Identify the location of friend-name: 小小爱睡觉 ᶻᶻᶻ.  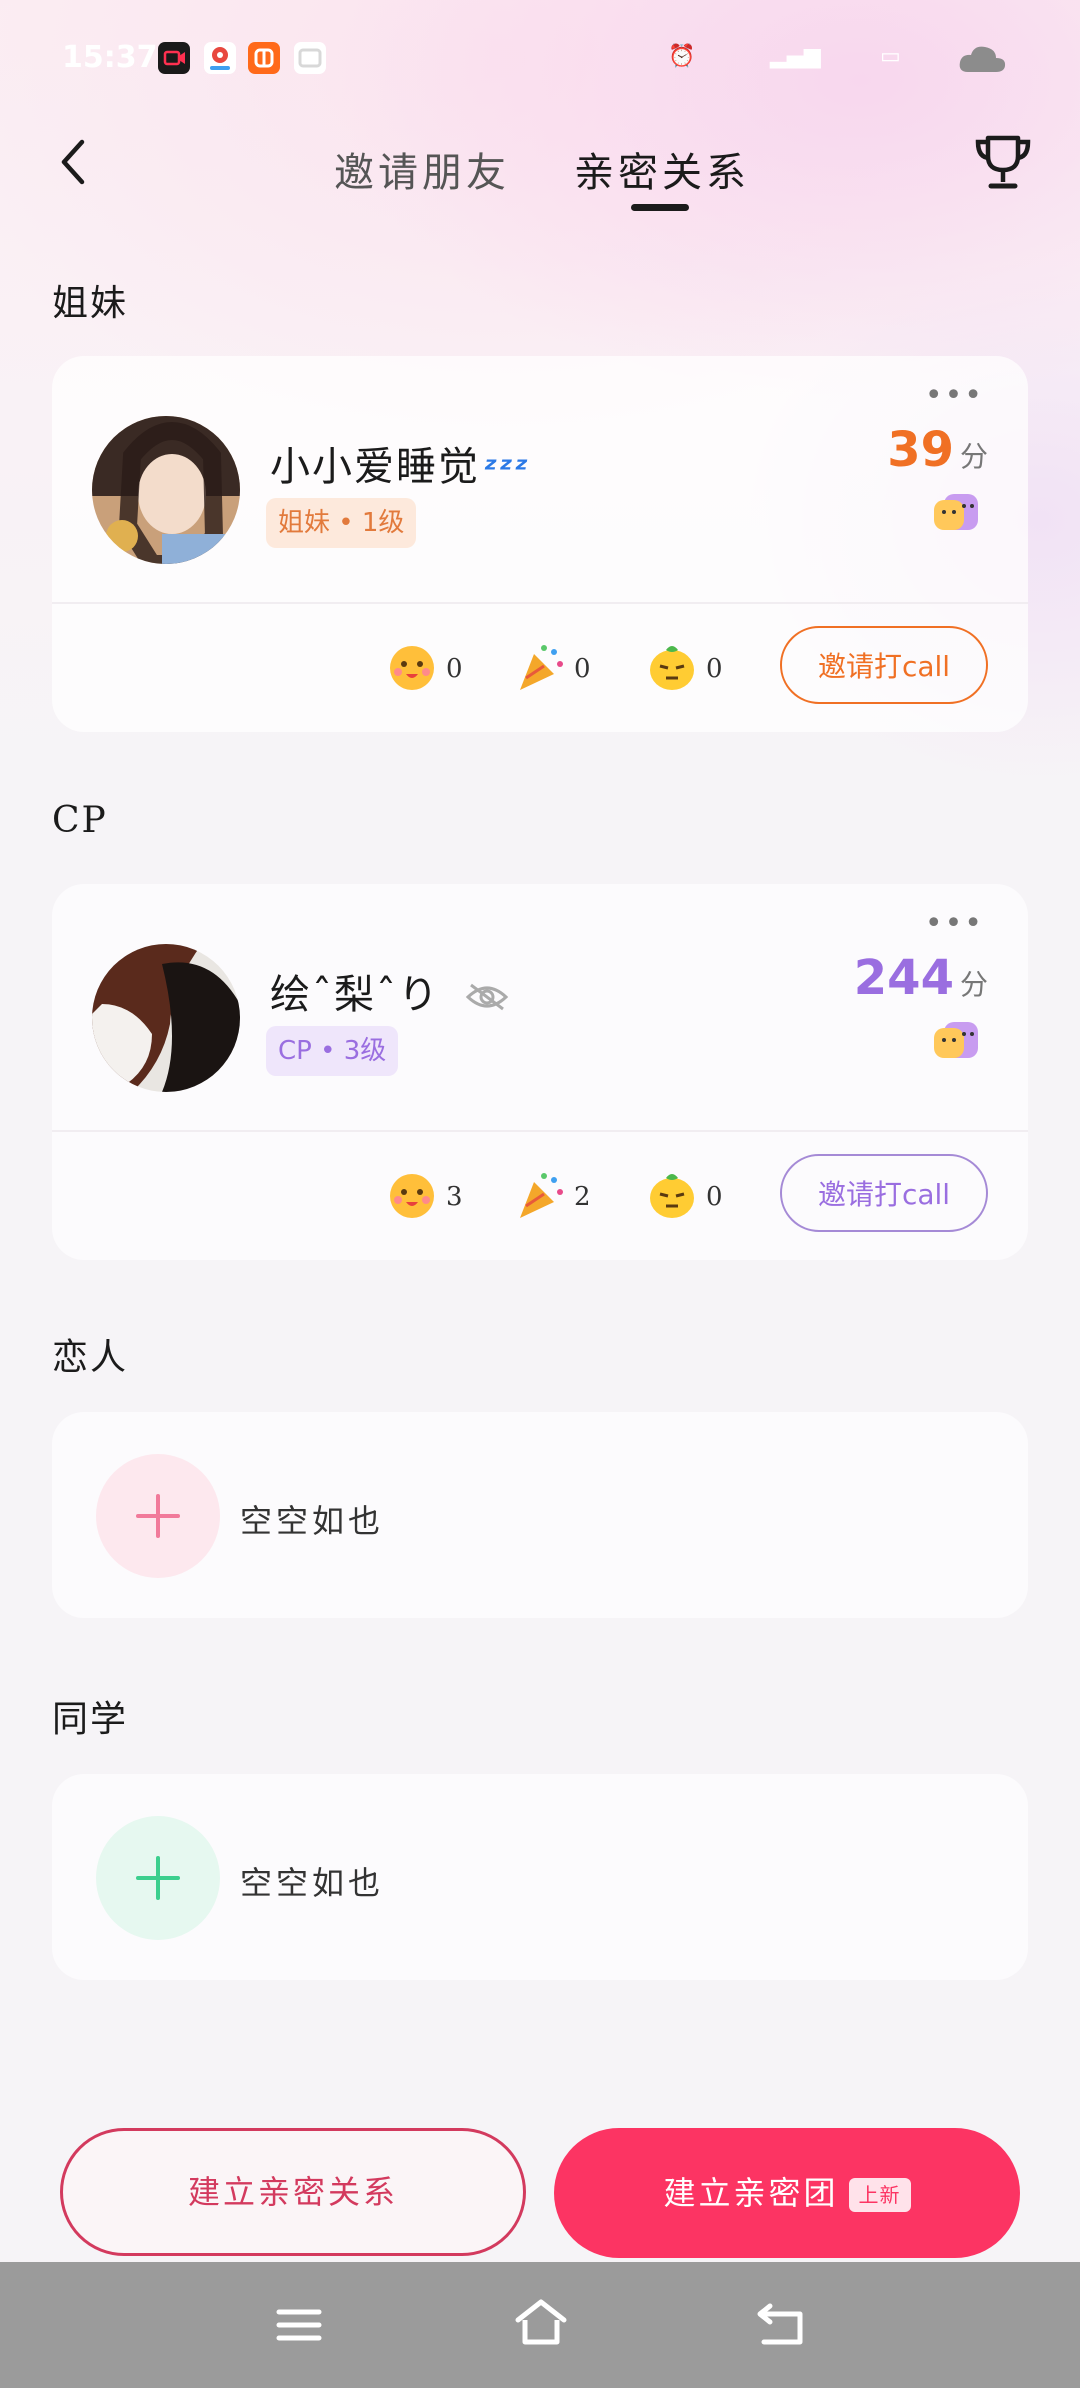
(400, 463).